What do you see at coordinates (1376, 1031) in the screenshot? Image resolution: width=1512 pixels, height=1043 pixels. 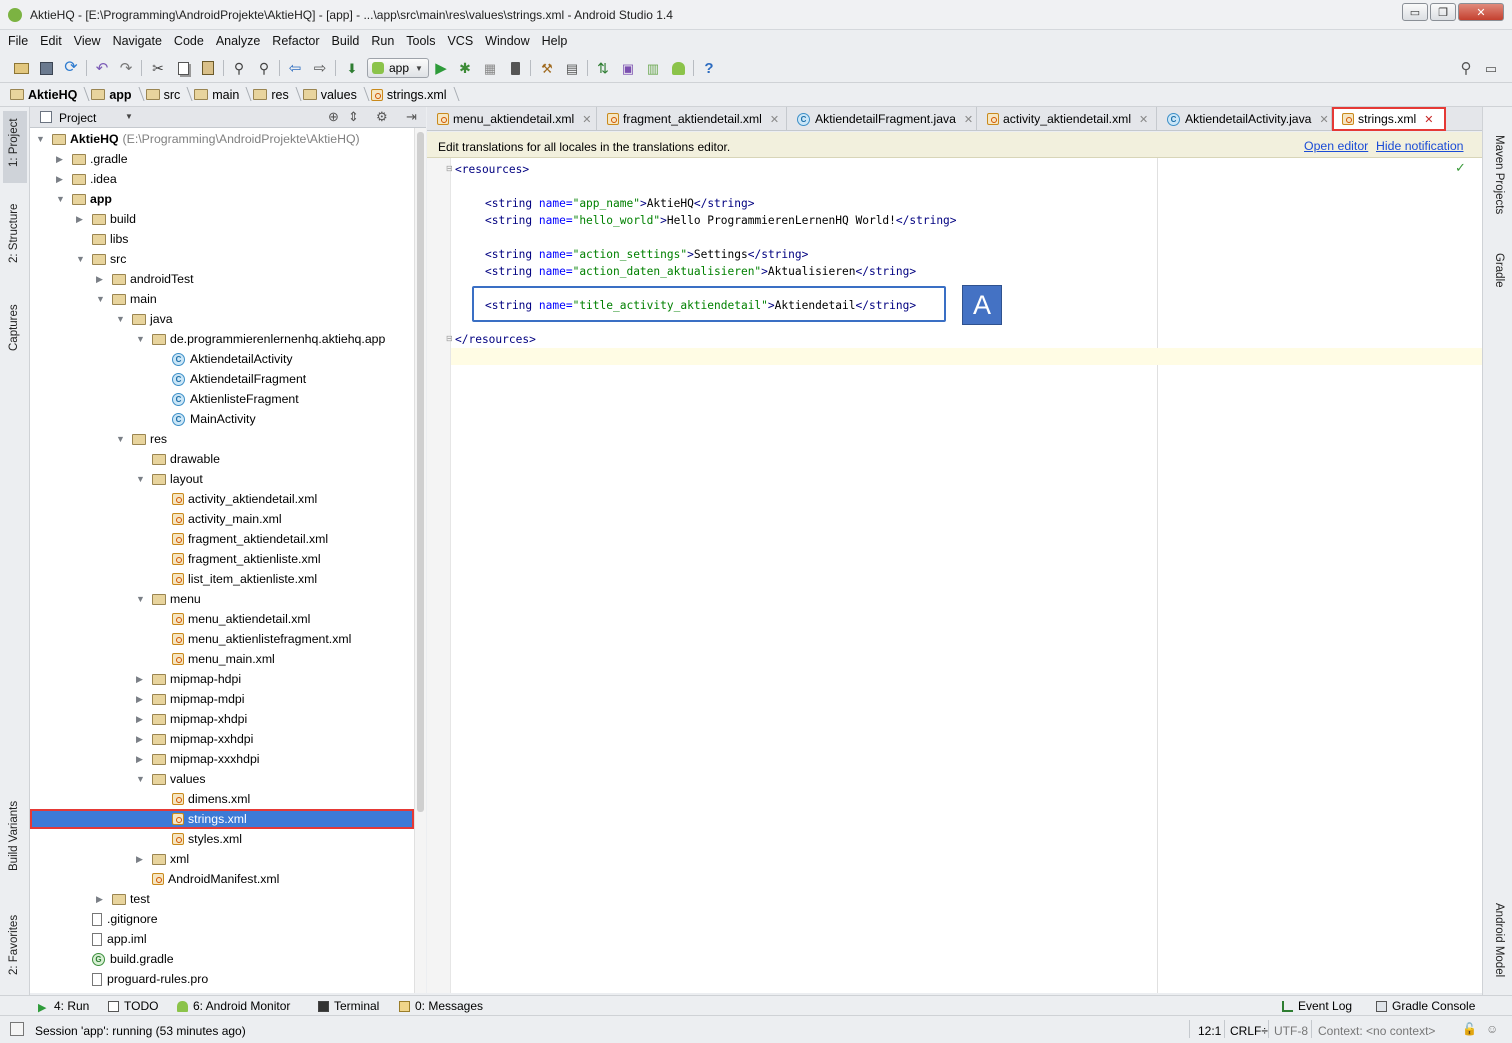 I see `context-indicator: Context: <no context>` at bounding box center [1376, 1031].